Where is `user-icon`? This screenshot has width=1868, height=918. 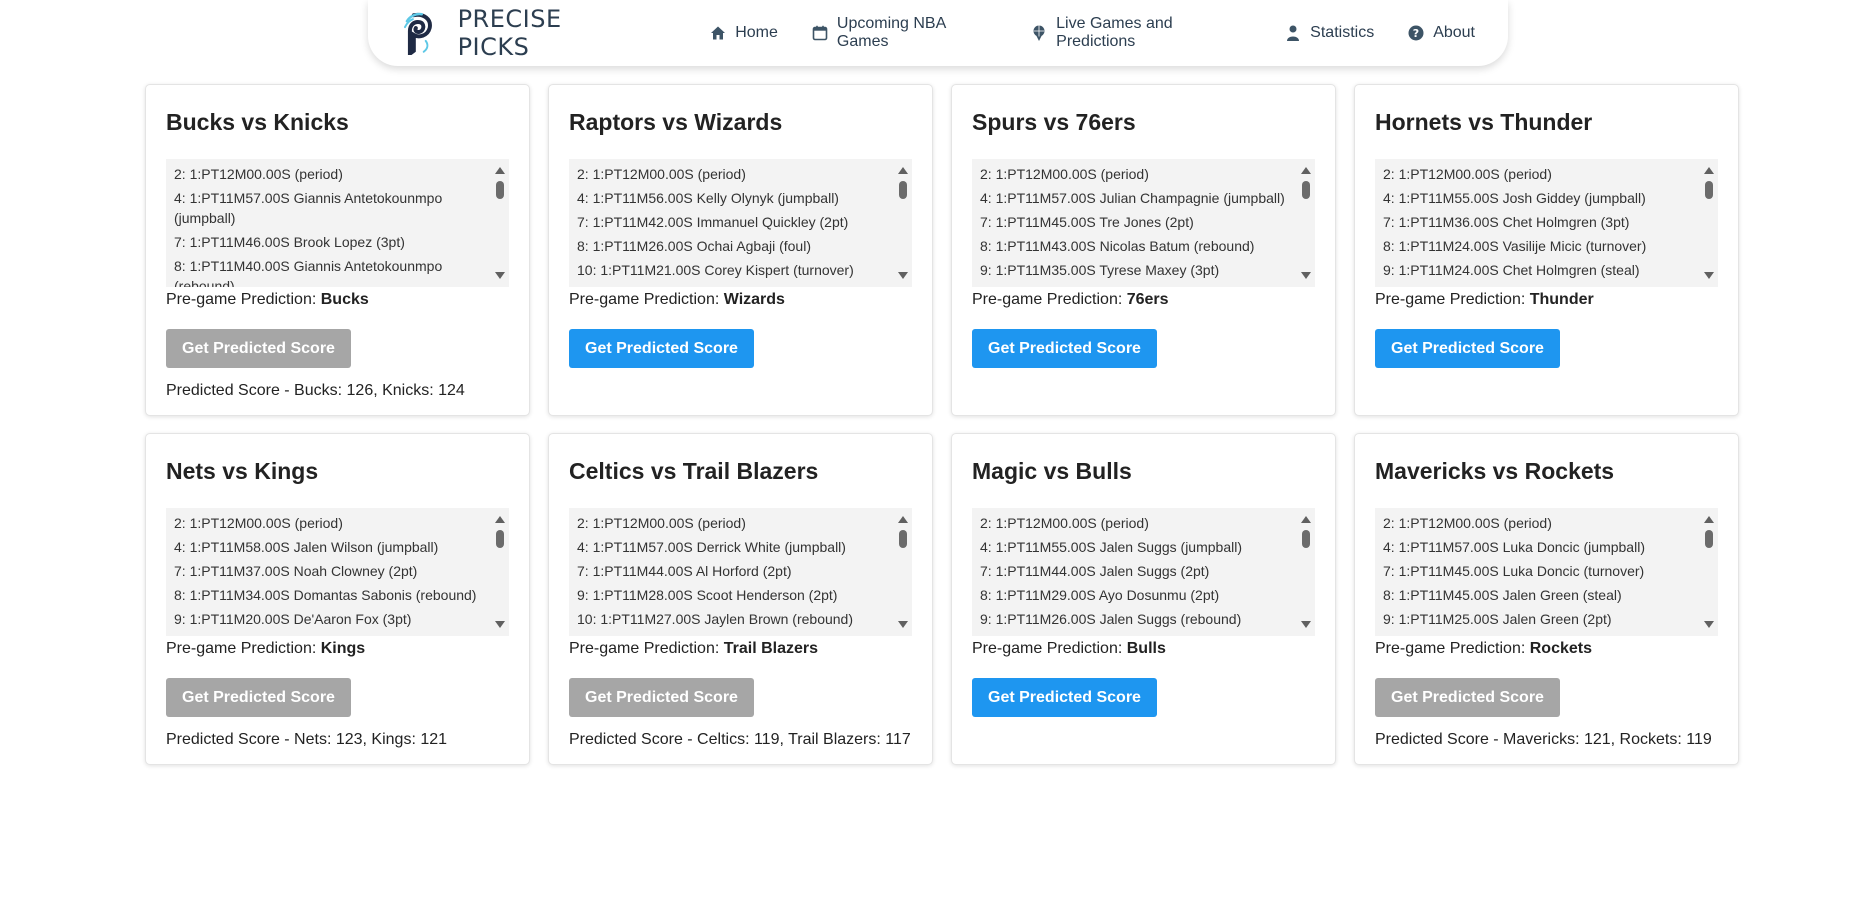
user-icon is located at coordinates (1293, 33).